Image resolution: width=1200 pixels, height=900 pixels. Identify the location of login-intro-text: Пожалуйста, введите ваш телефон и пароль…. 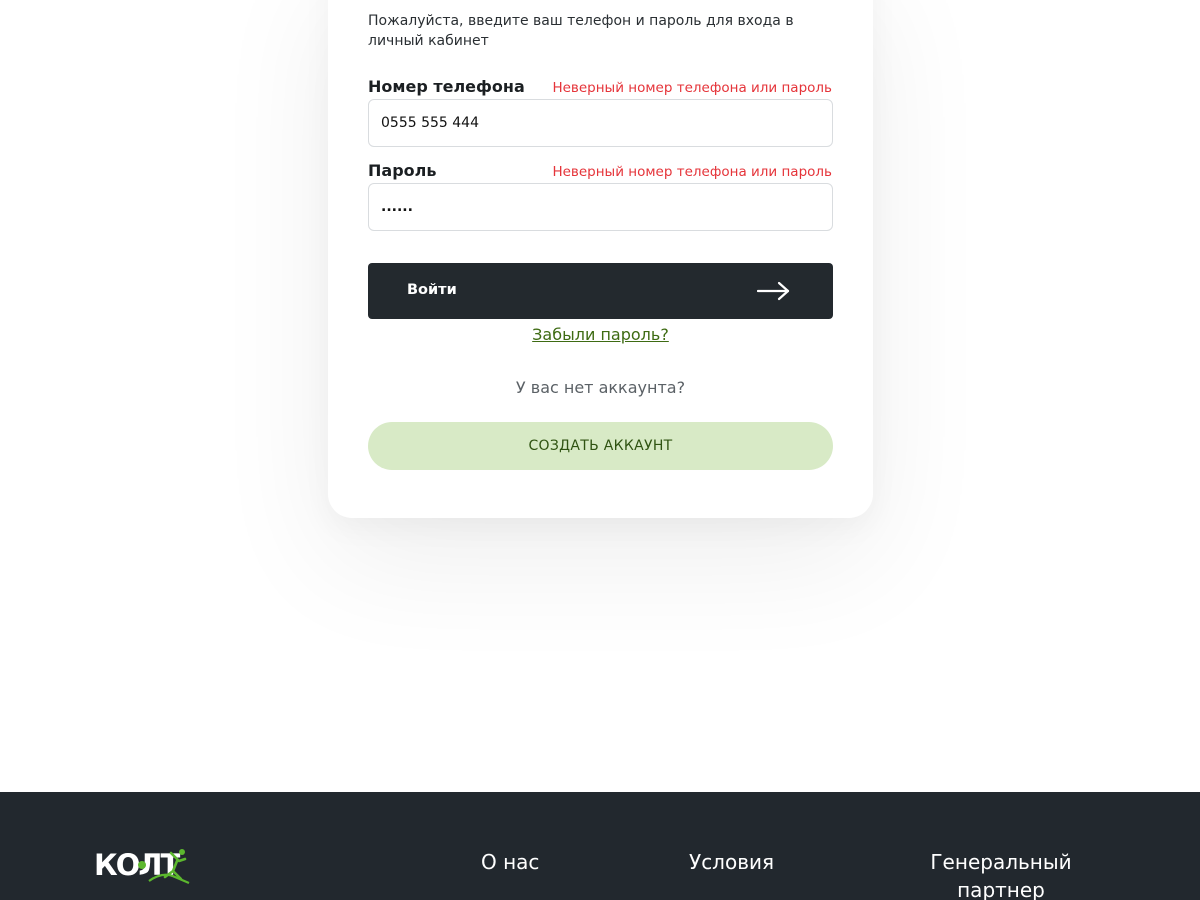
(581, 31).